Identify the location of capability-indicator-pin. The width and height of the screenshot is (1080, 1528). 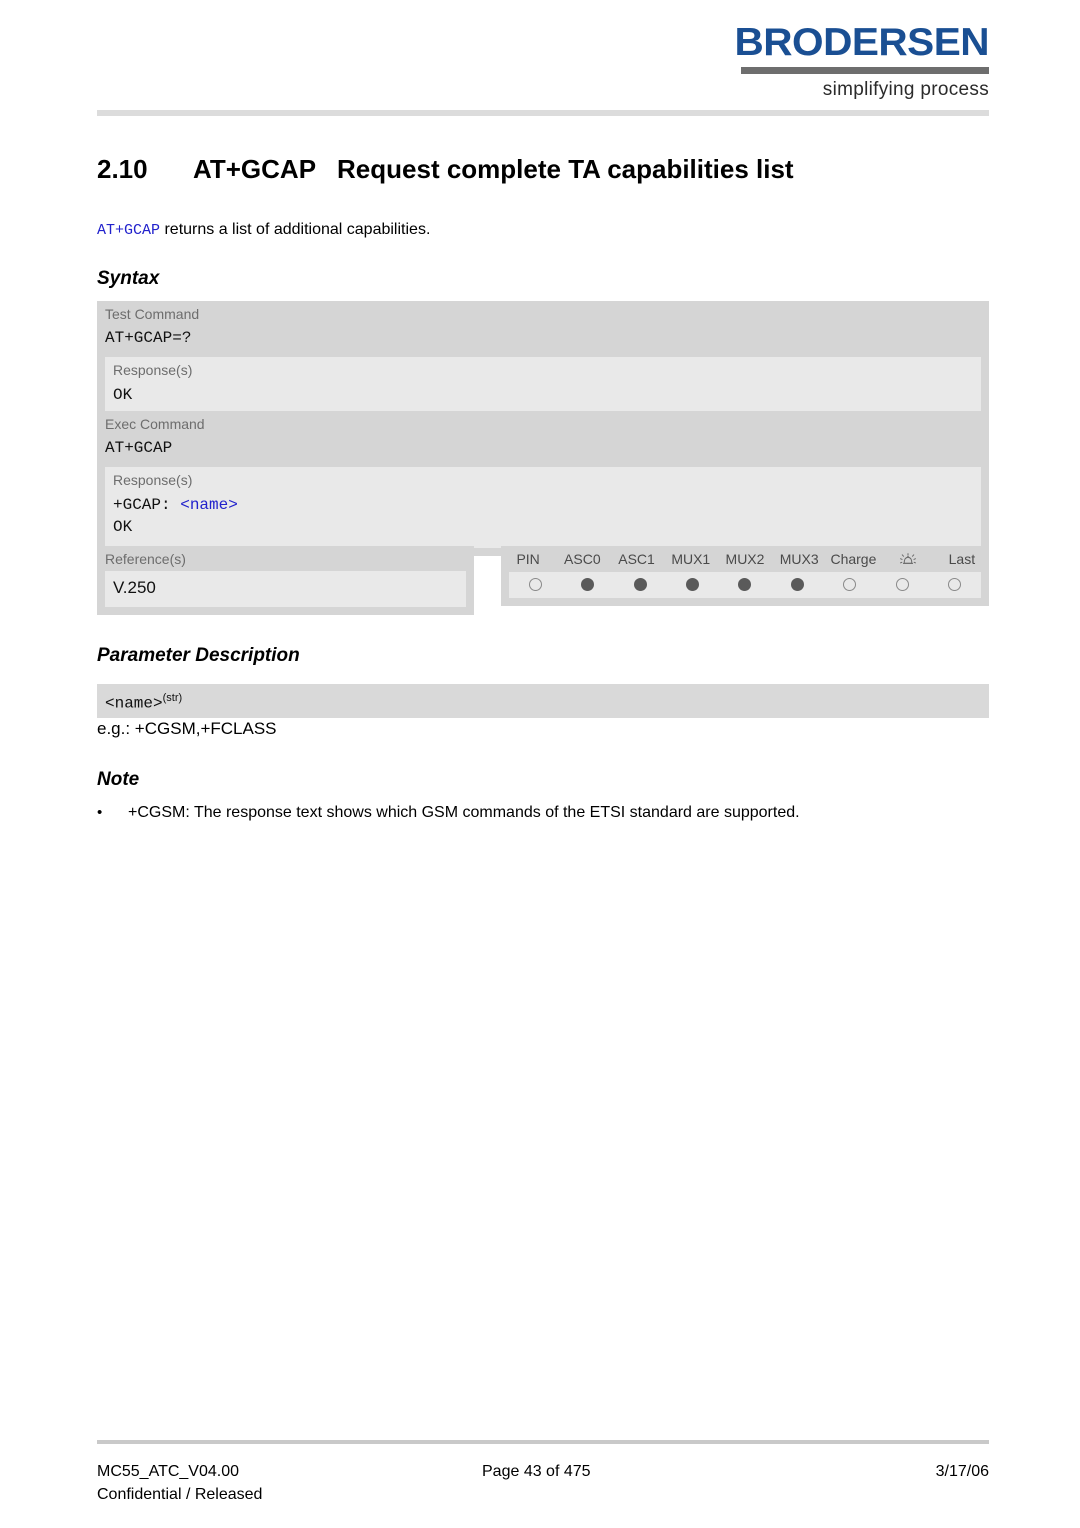
(535, 585).